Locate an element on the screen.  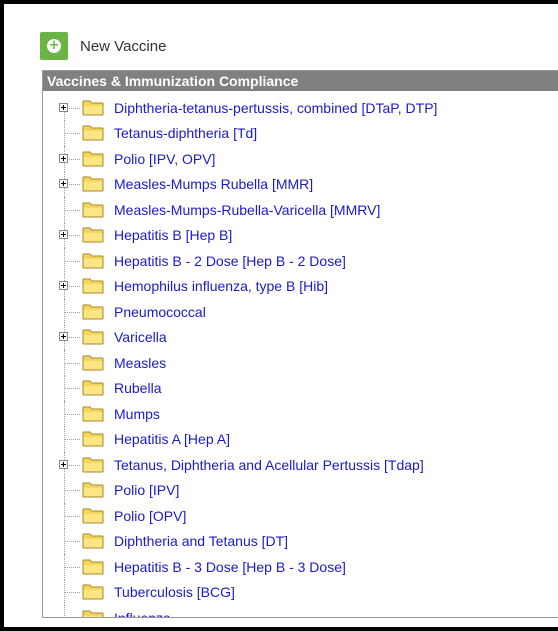
plus-icon: + is located at coordinates (54, 45).